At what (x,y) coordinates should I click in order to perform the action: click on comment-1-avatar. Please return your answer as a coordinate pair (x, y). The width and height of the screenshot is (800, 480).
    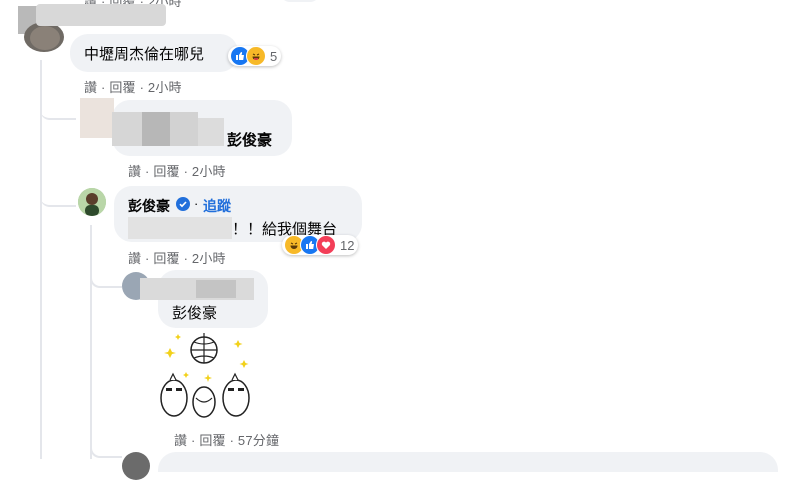
    Looking at the image, I should click on (44, 37).